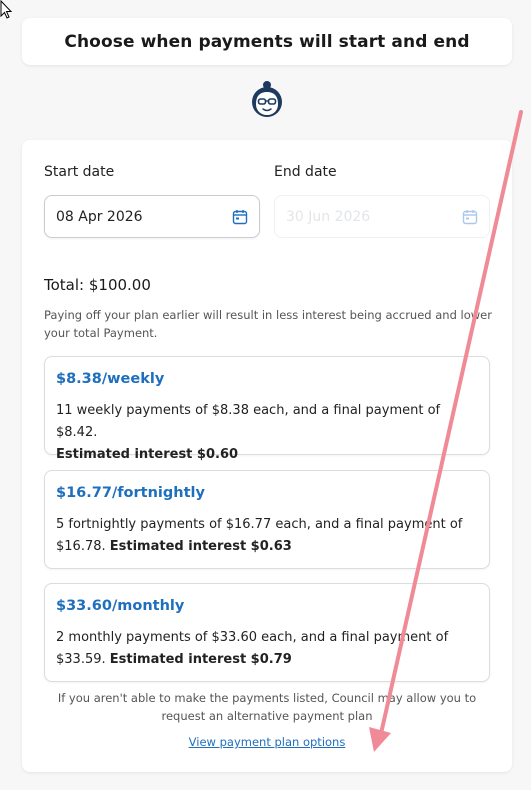 This screenshot has width=531, height=790. What do you see at coordinates (152, 216) in the screenshot?
I see `start-date-field: 08 Apr 2026` at bounding box center [152, 216].